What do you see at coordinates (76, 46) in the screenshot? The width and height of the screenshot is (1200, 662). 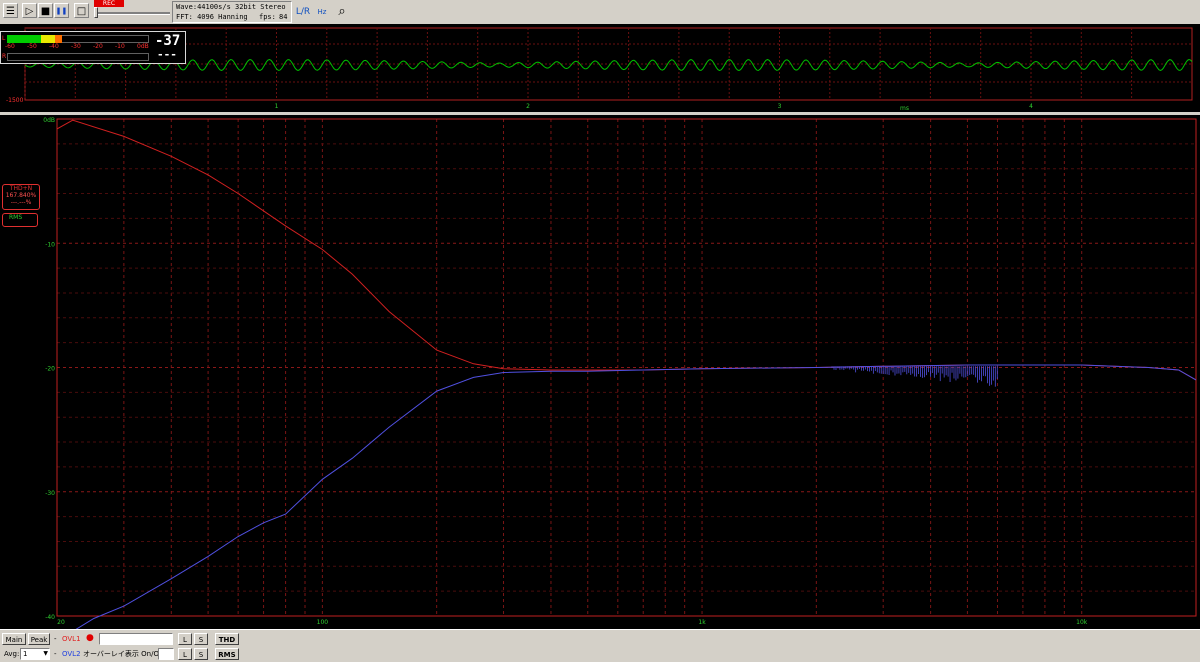 I see `meter-scale-label: -30` at bounding box center [76, 46].